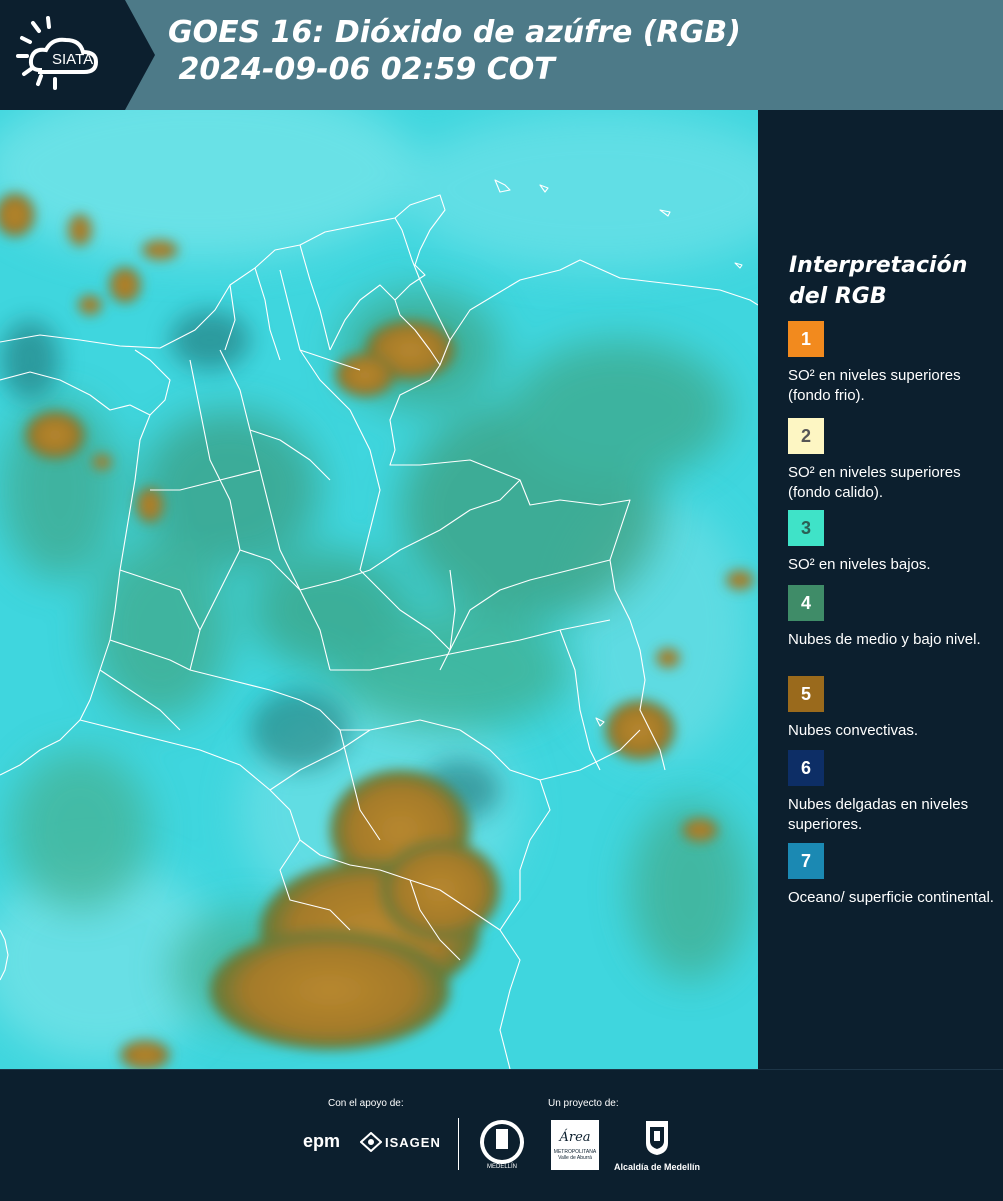 The width and height of the screenshot is (1003, 1201). I want to click on legend-label-5: Nubes convectivas., so click(853, 730).